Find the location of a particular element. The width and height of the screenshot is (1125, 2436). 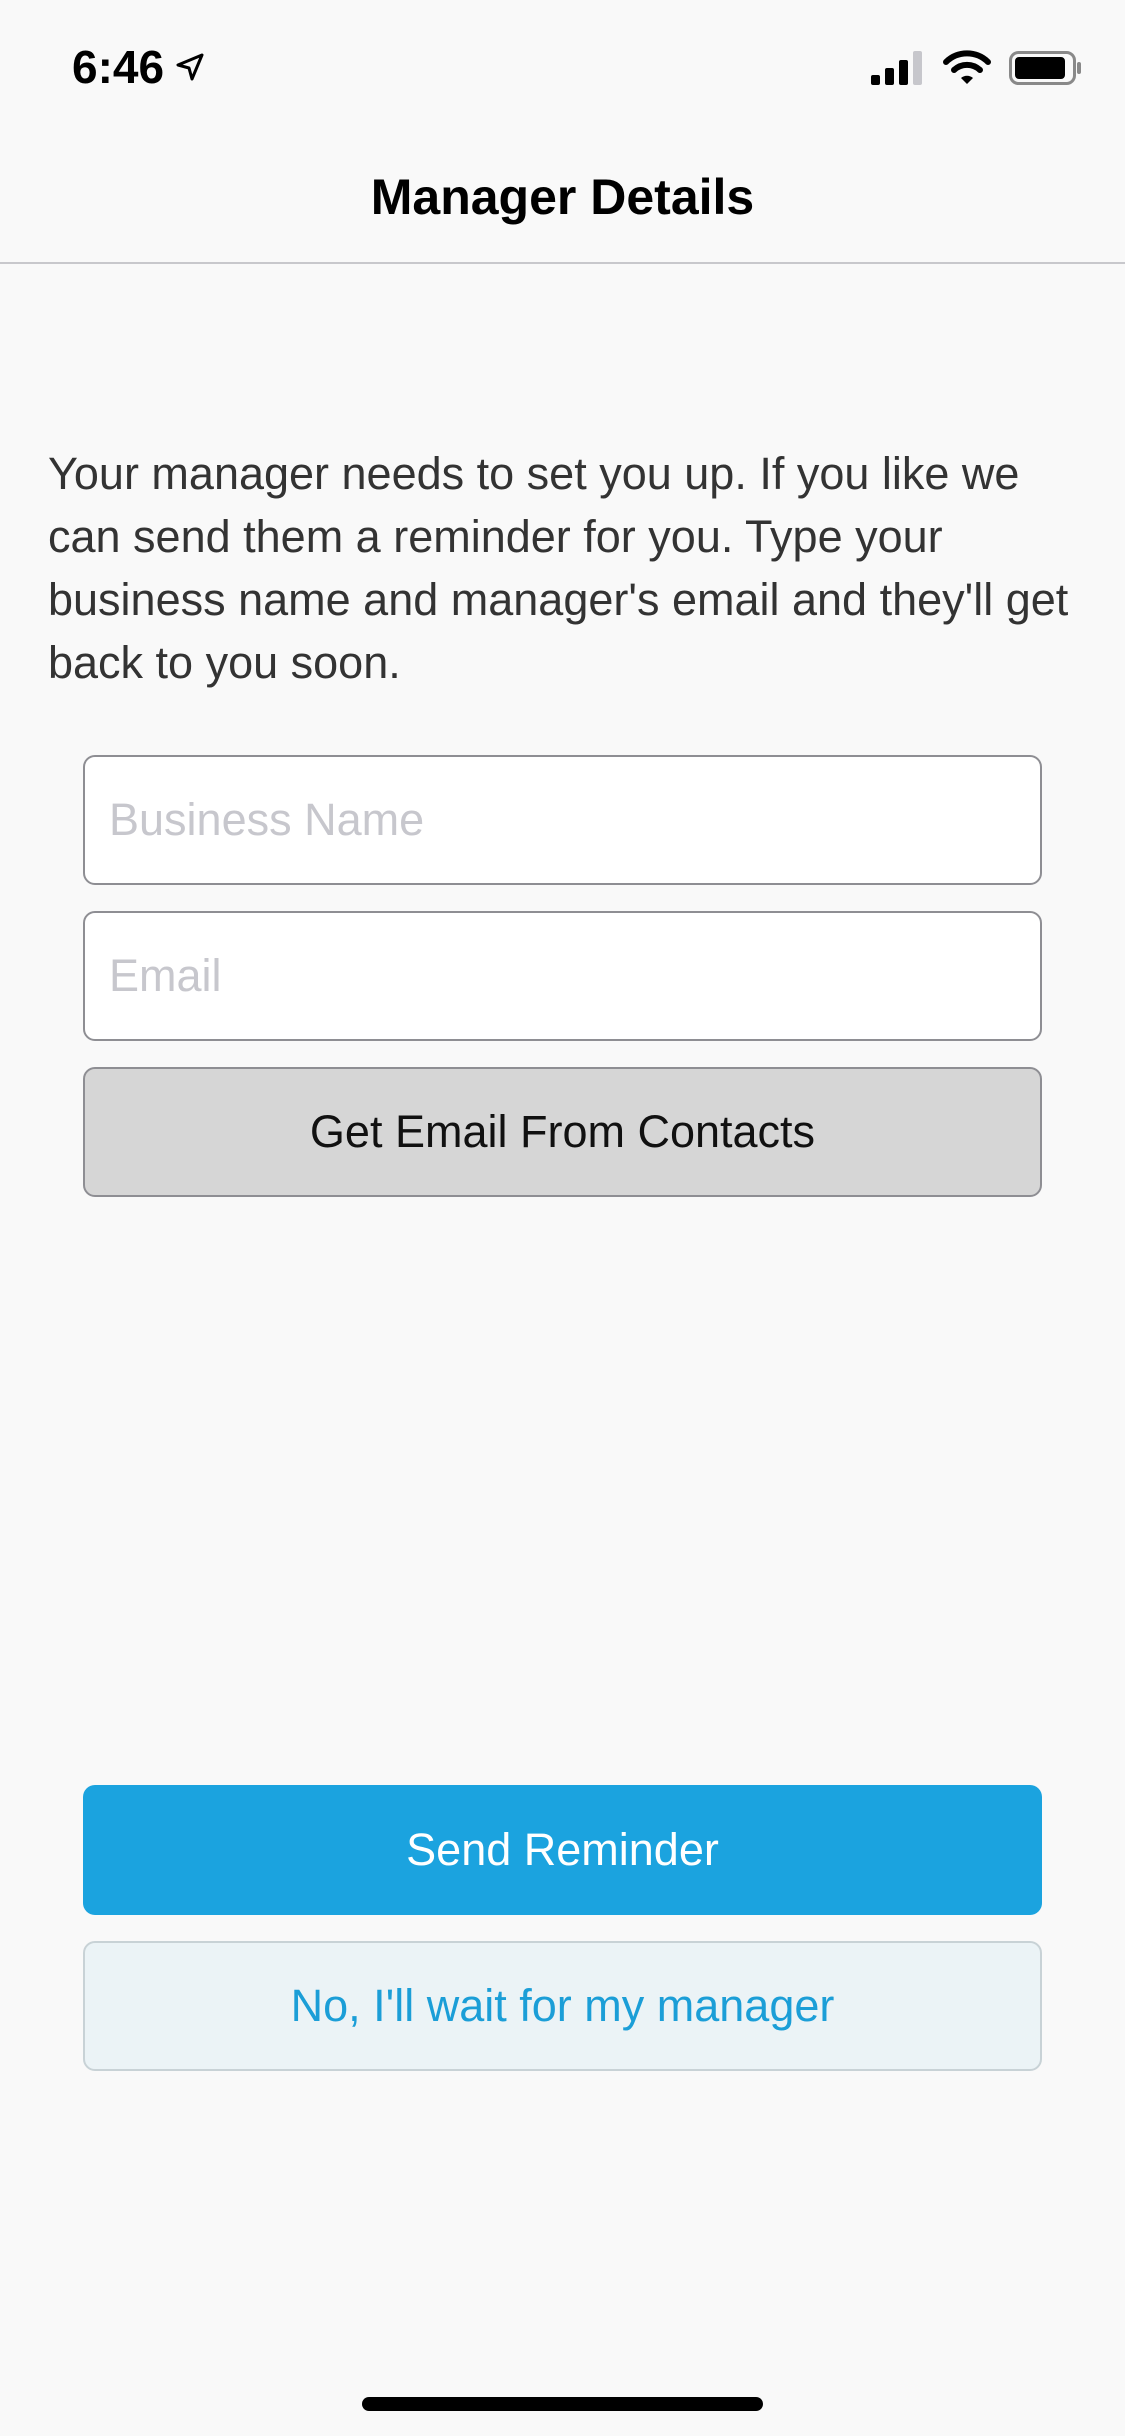

cellular-signal-icon is located at coordinates (898, 68).